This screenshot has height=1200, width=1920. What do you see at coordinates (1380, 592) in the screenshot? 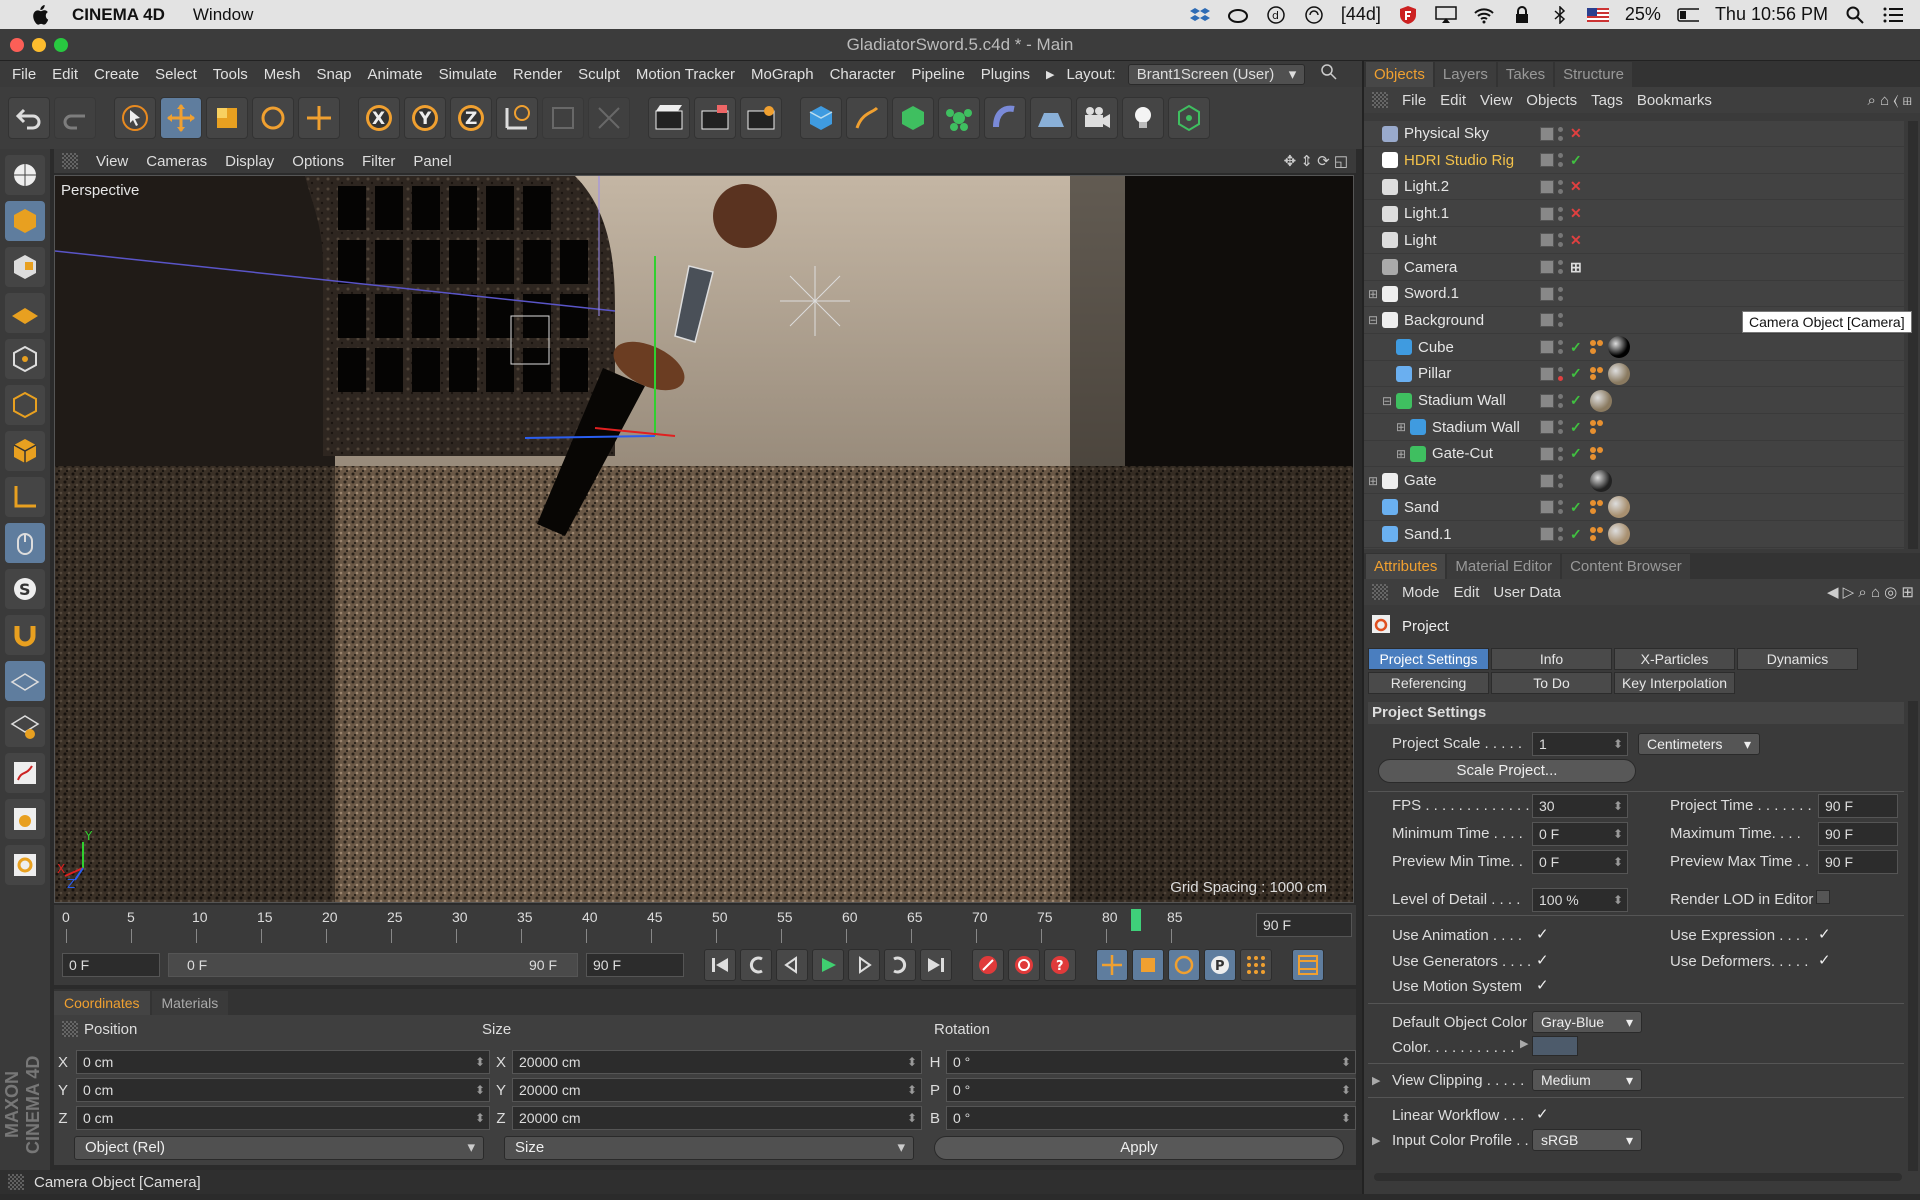
I see `attr-grip-icon` at bounding box center [1380, 592].